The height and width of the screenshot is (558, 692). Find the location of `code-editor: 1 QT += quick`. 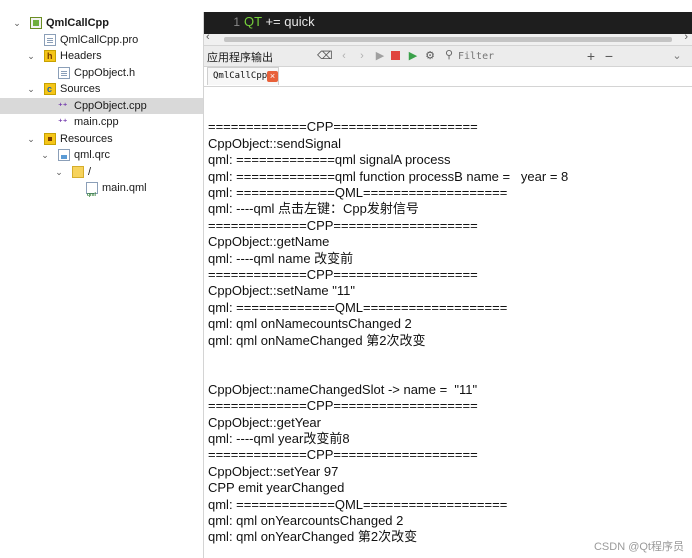

code-editor: 1 QT += quick is located at coordinates (448, 23).